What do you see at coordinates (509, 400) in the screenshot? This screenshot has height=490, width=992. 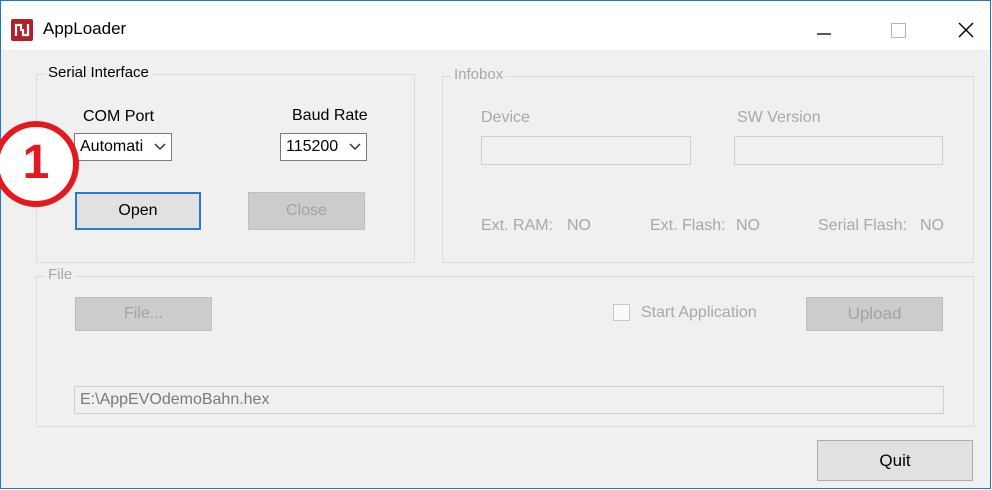 I see `file-path-field: E:\AppEVOdemoBahn.hex` at bounding box center [509, 400].